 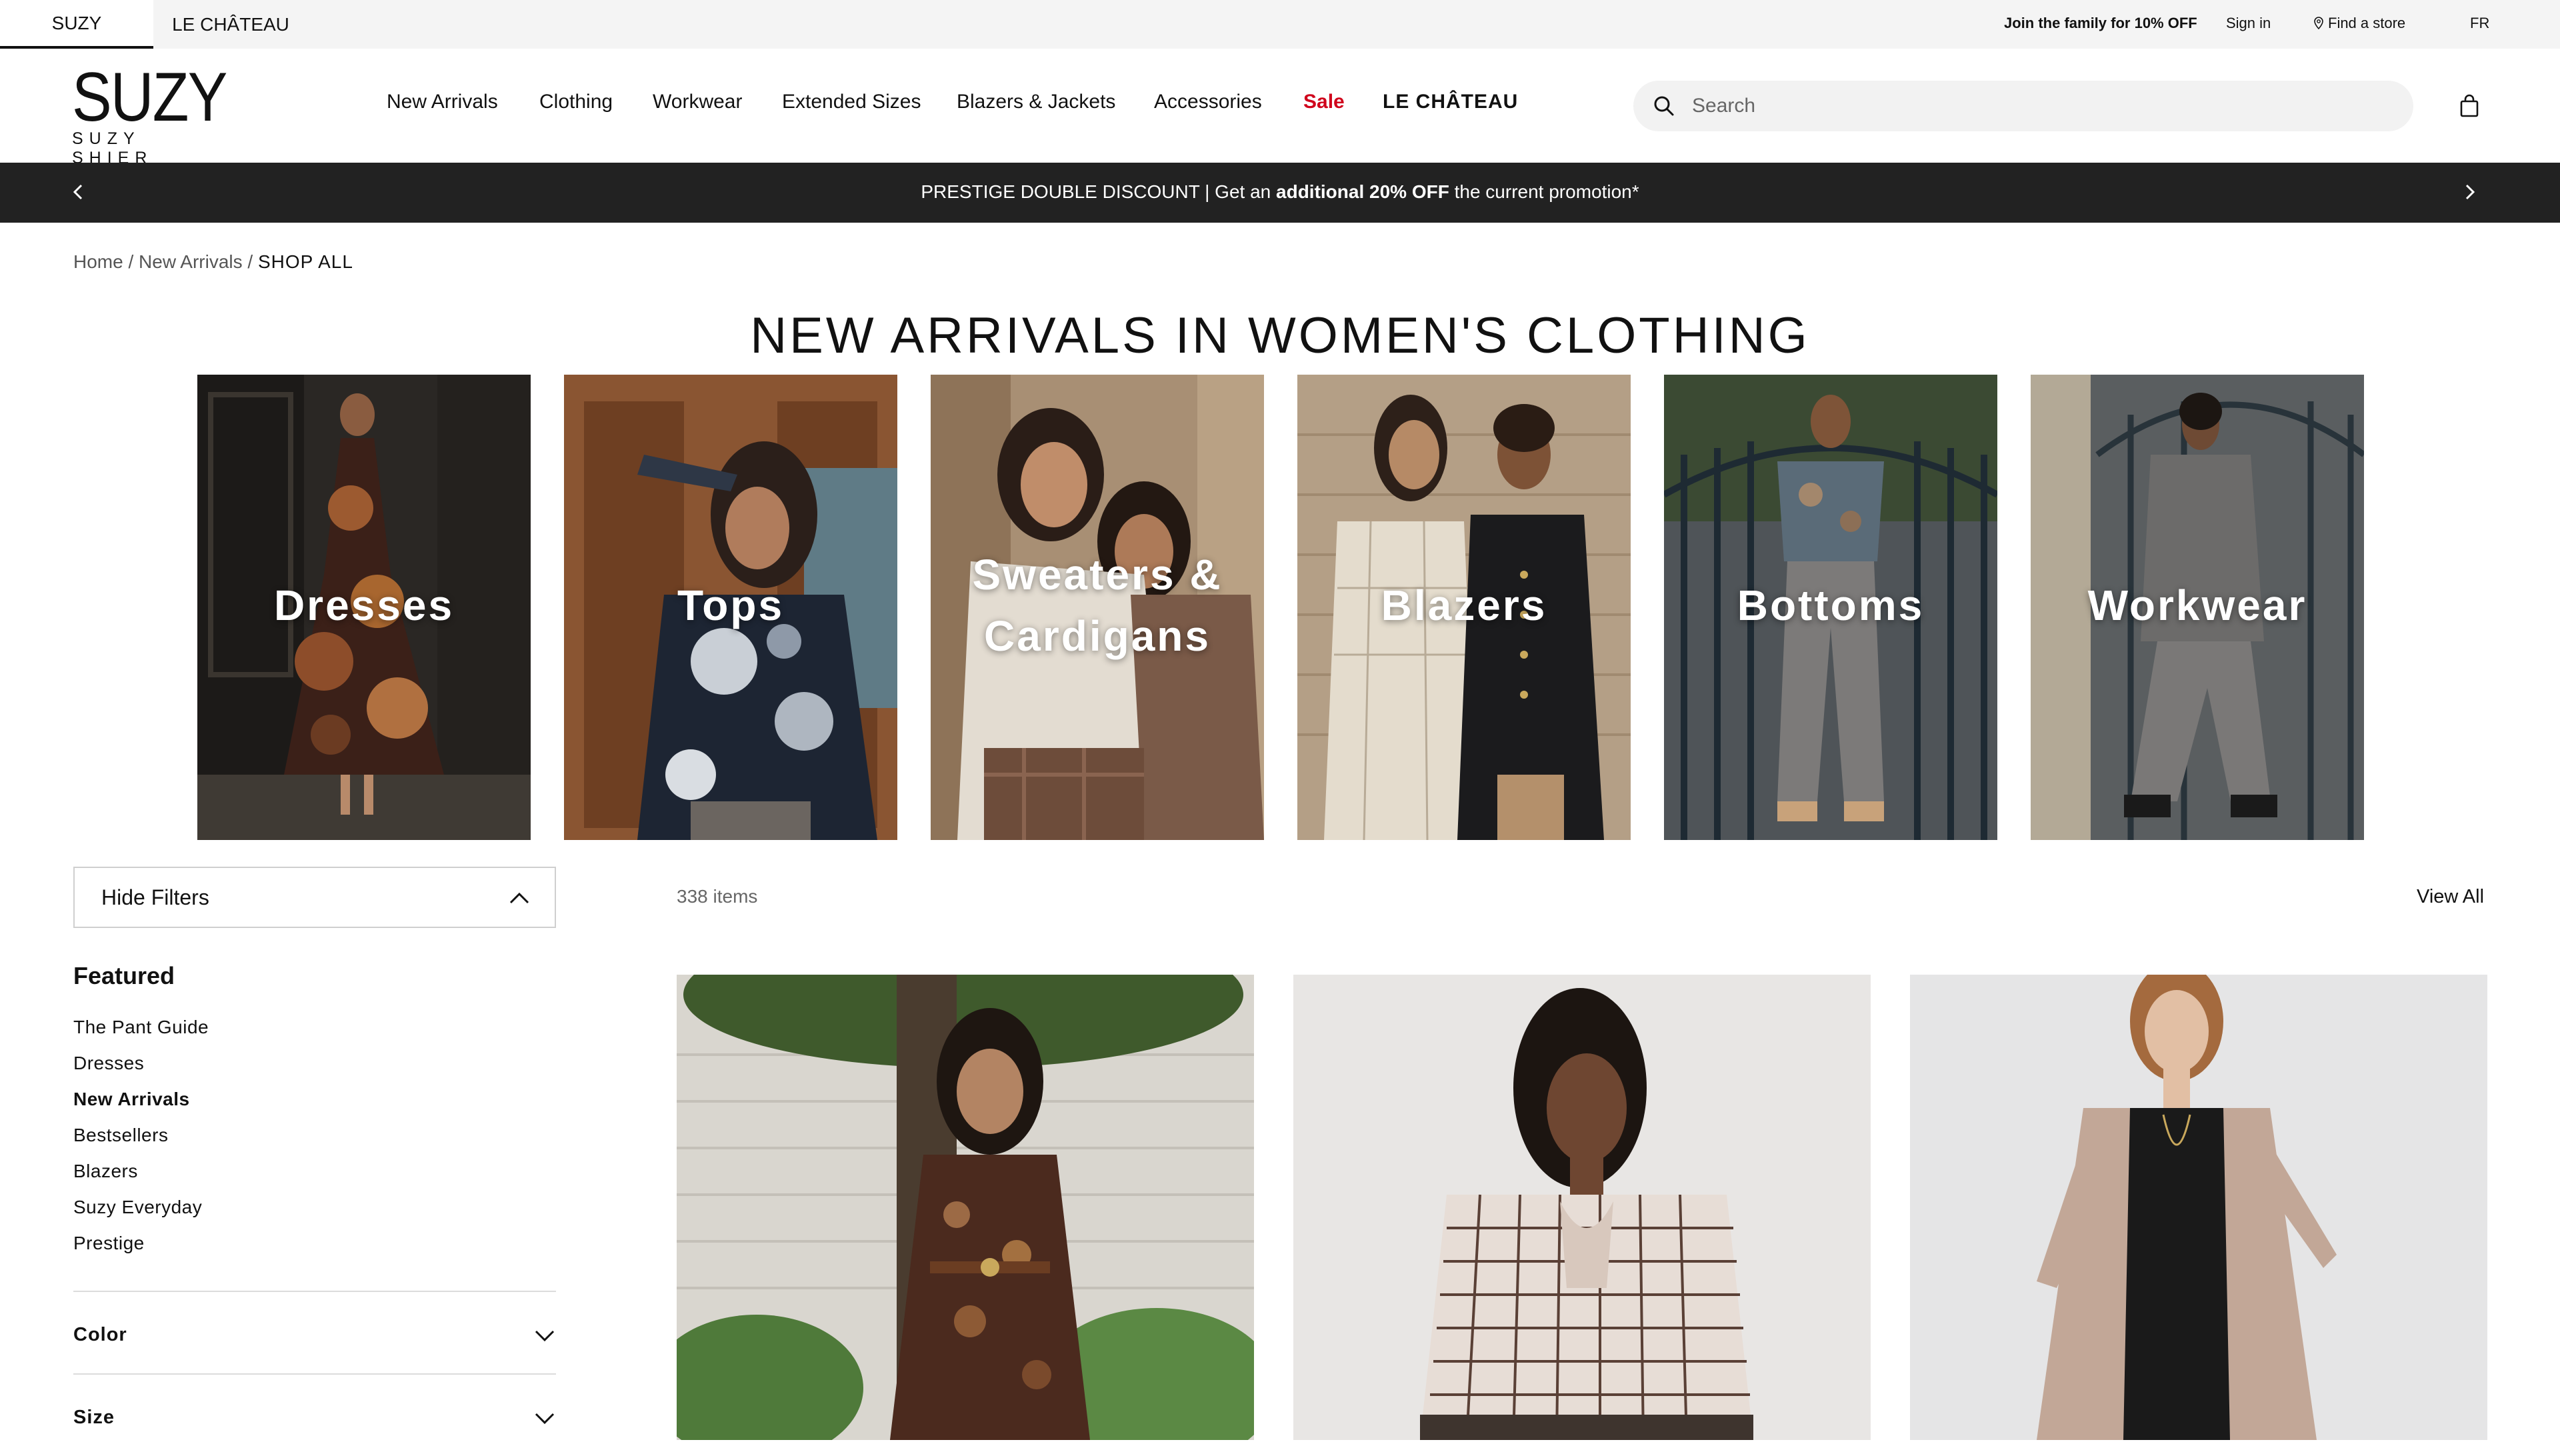 What do you see at coordinates (1450, 102) in the screenshot?
I see `nav-le-chateau: LE CHÂTEAU` at bounding box center [1450, 102].